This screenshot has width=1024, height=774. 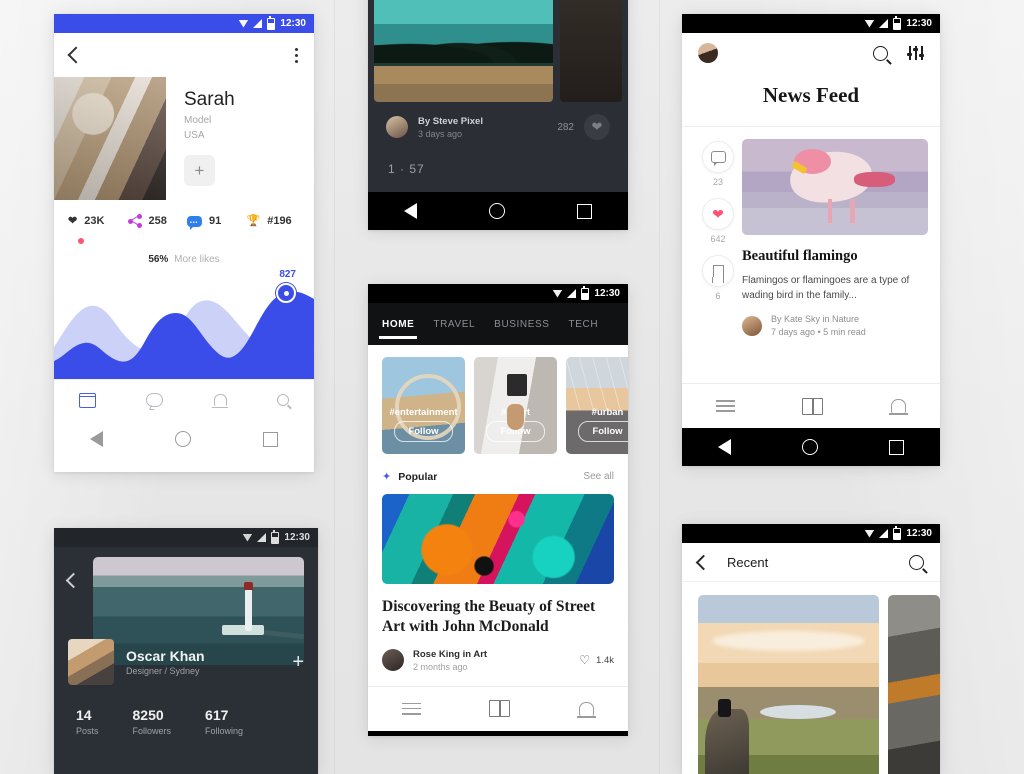 I want to click on stat-shares: 258, so click(x=154, y=221).